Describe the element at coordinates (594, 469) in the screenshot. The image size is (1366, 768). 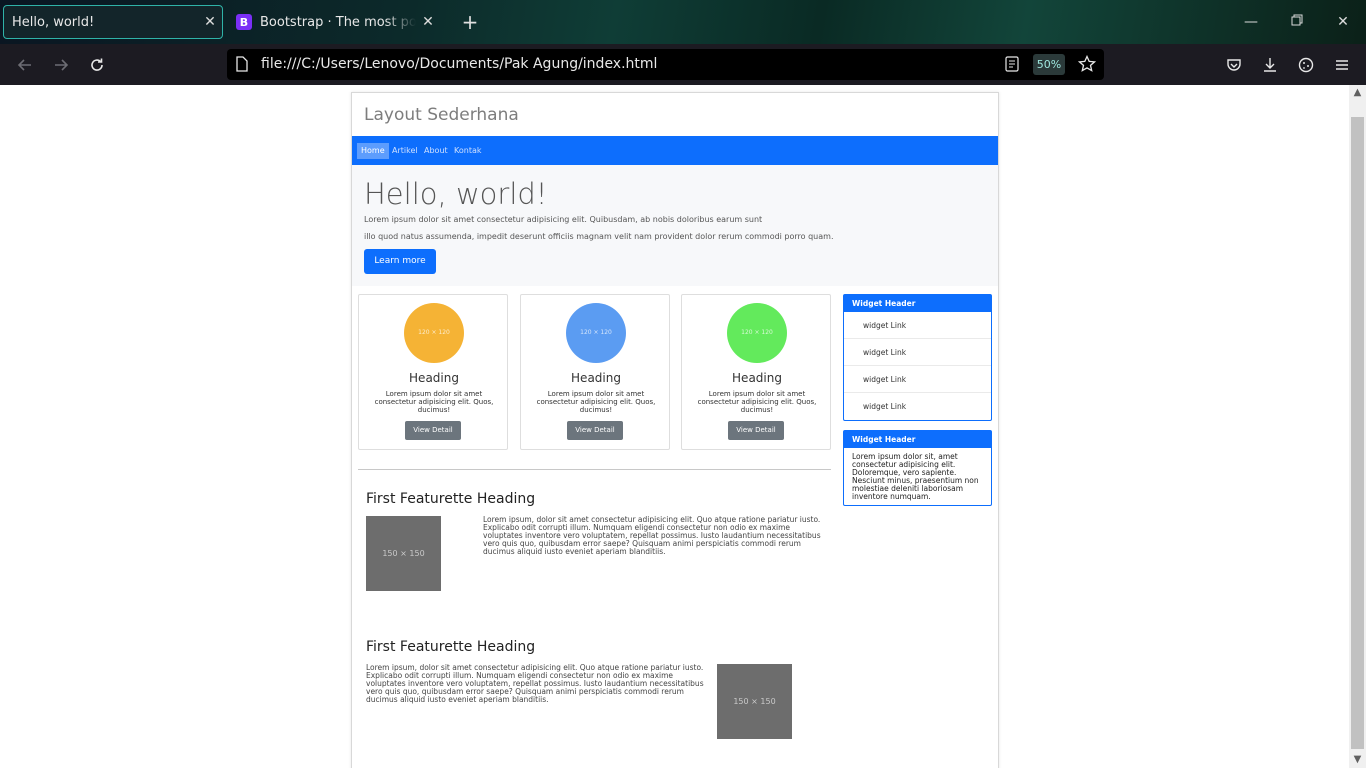
I see `divider` at that location.